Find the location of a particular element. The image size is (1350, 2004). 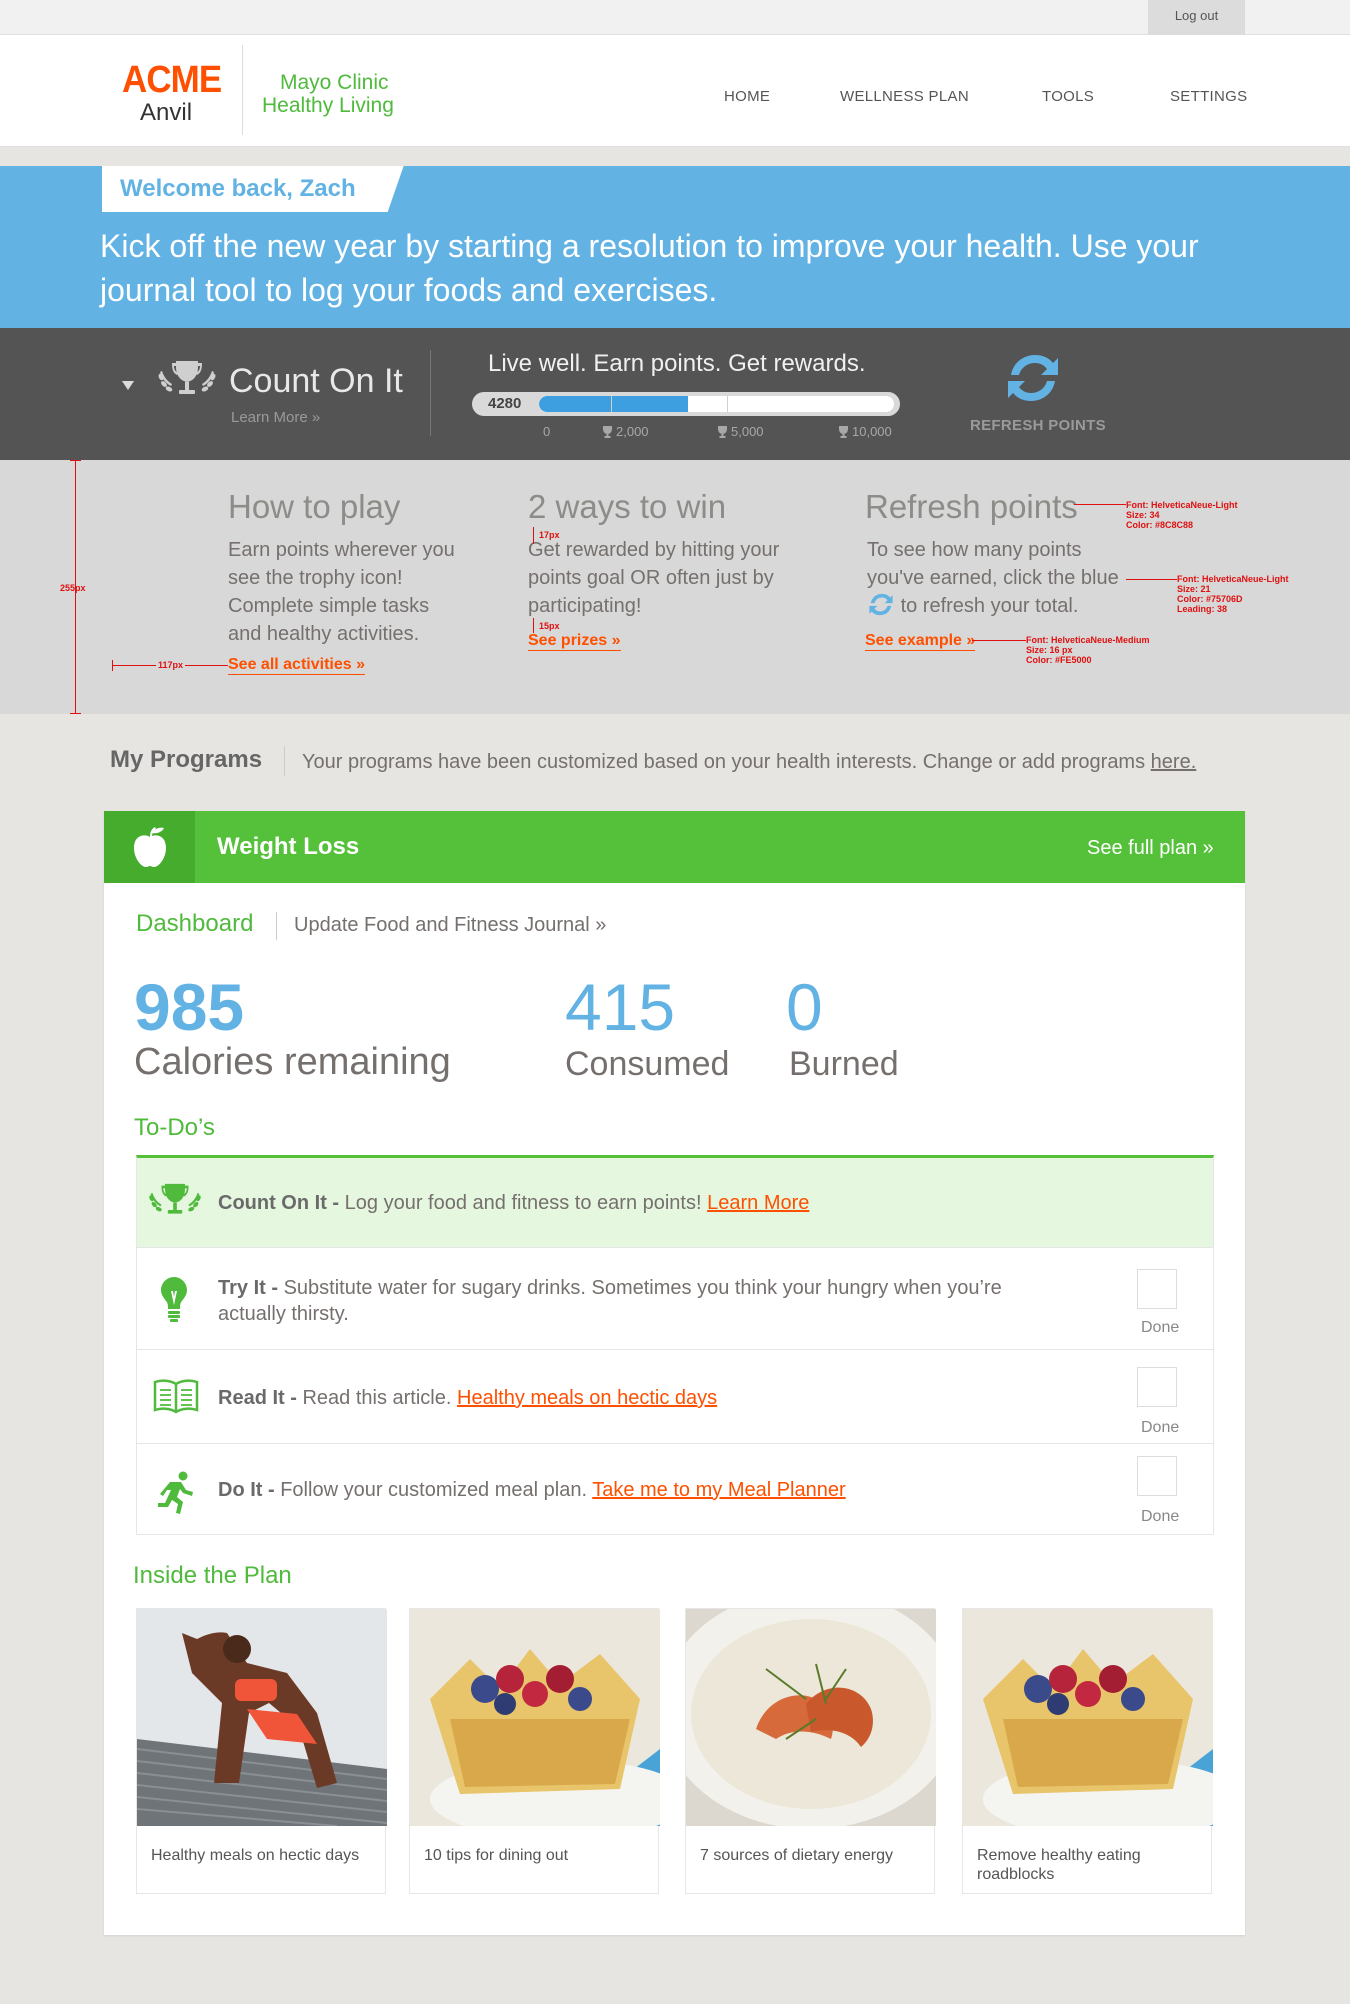

shrimp-soup-illustration is located at coordinates (811, 1717).